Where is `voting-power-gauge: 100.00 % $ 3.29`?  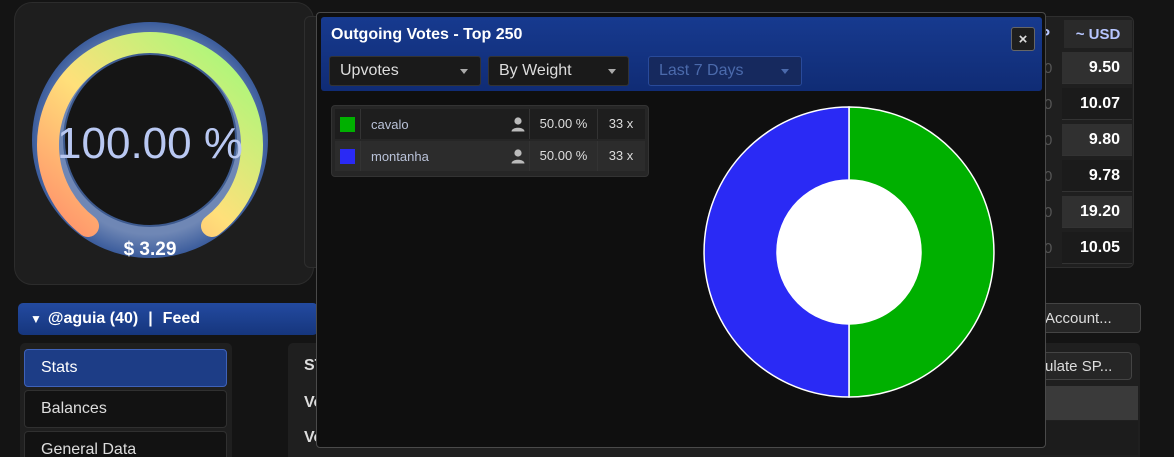 voting-power-gauge: 100.00 % $ 3.29 is located at coordinates (150, 141).